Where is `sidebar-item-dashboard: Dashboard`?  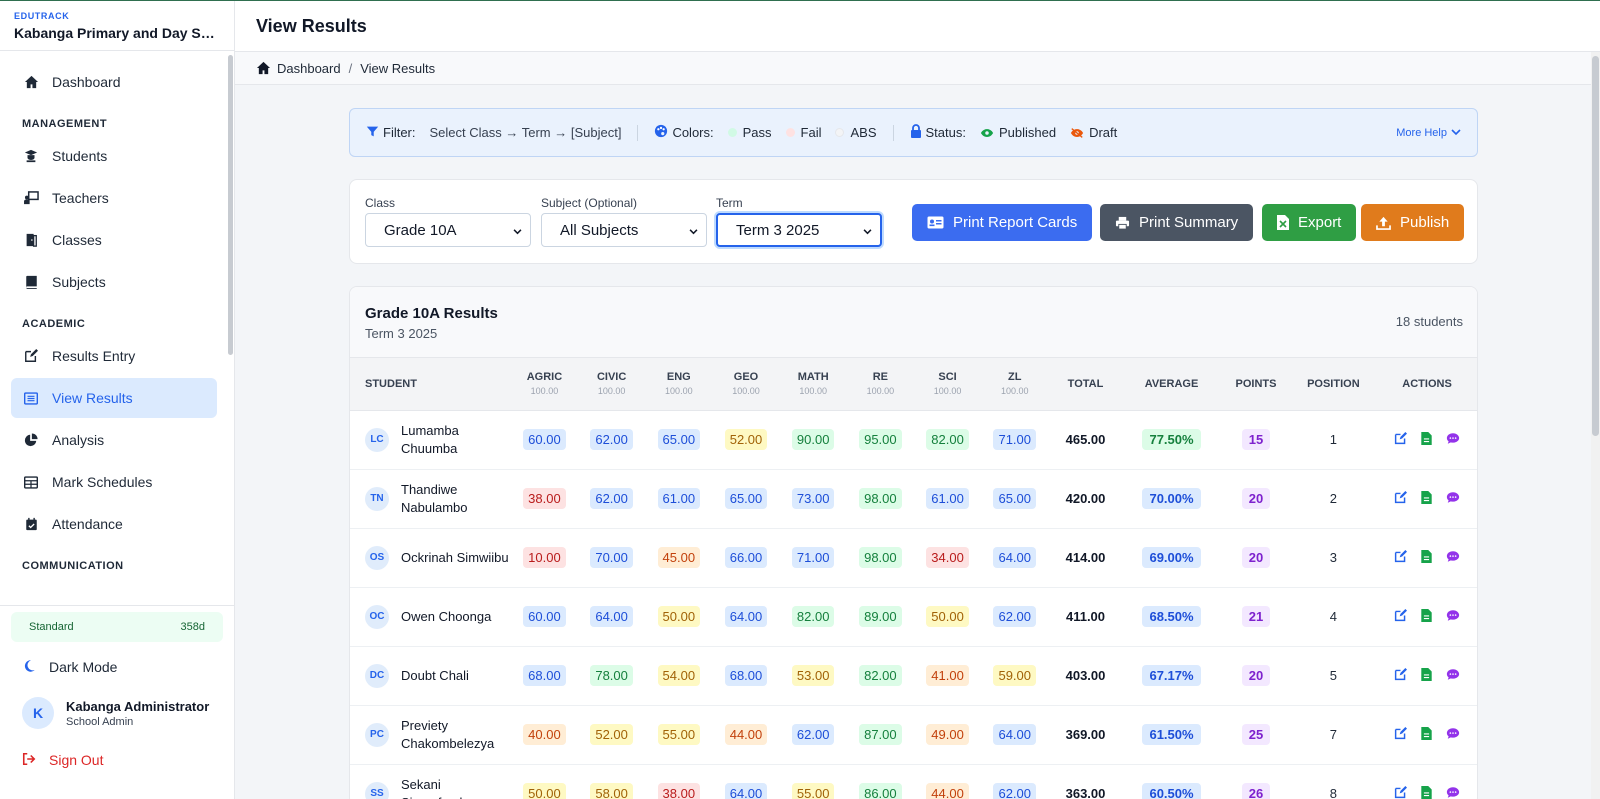
sidebar-item-dashboard: Dashboard is located at coordinates (114, 82).